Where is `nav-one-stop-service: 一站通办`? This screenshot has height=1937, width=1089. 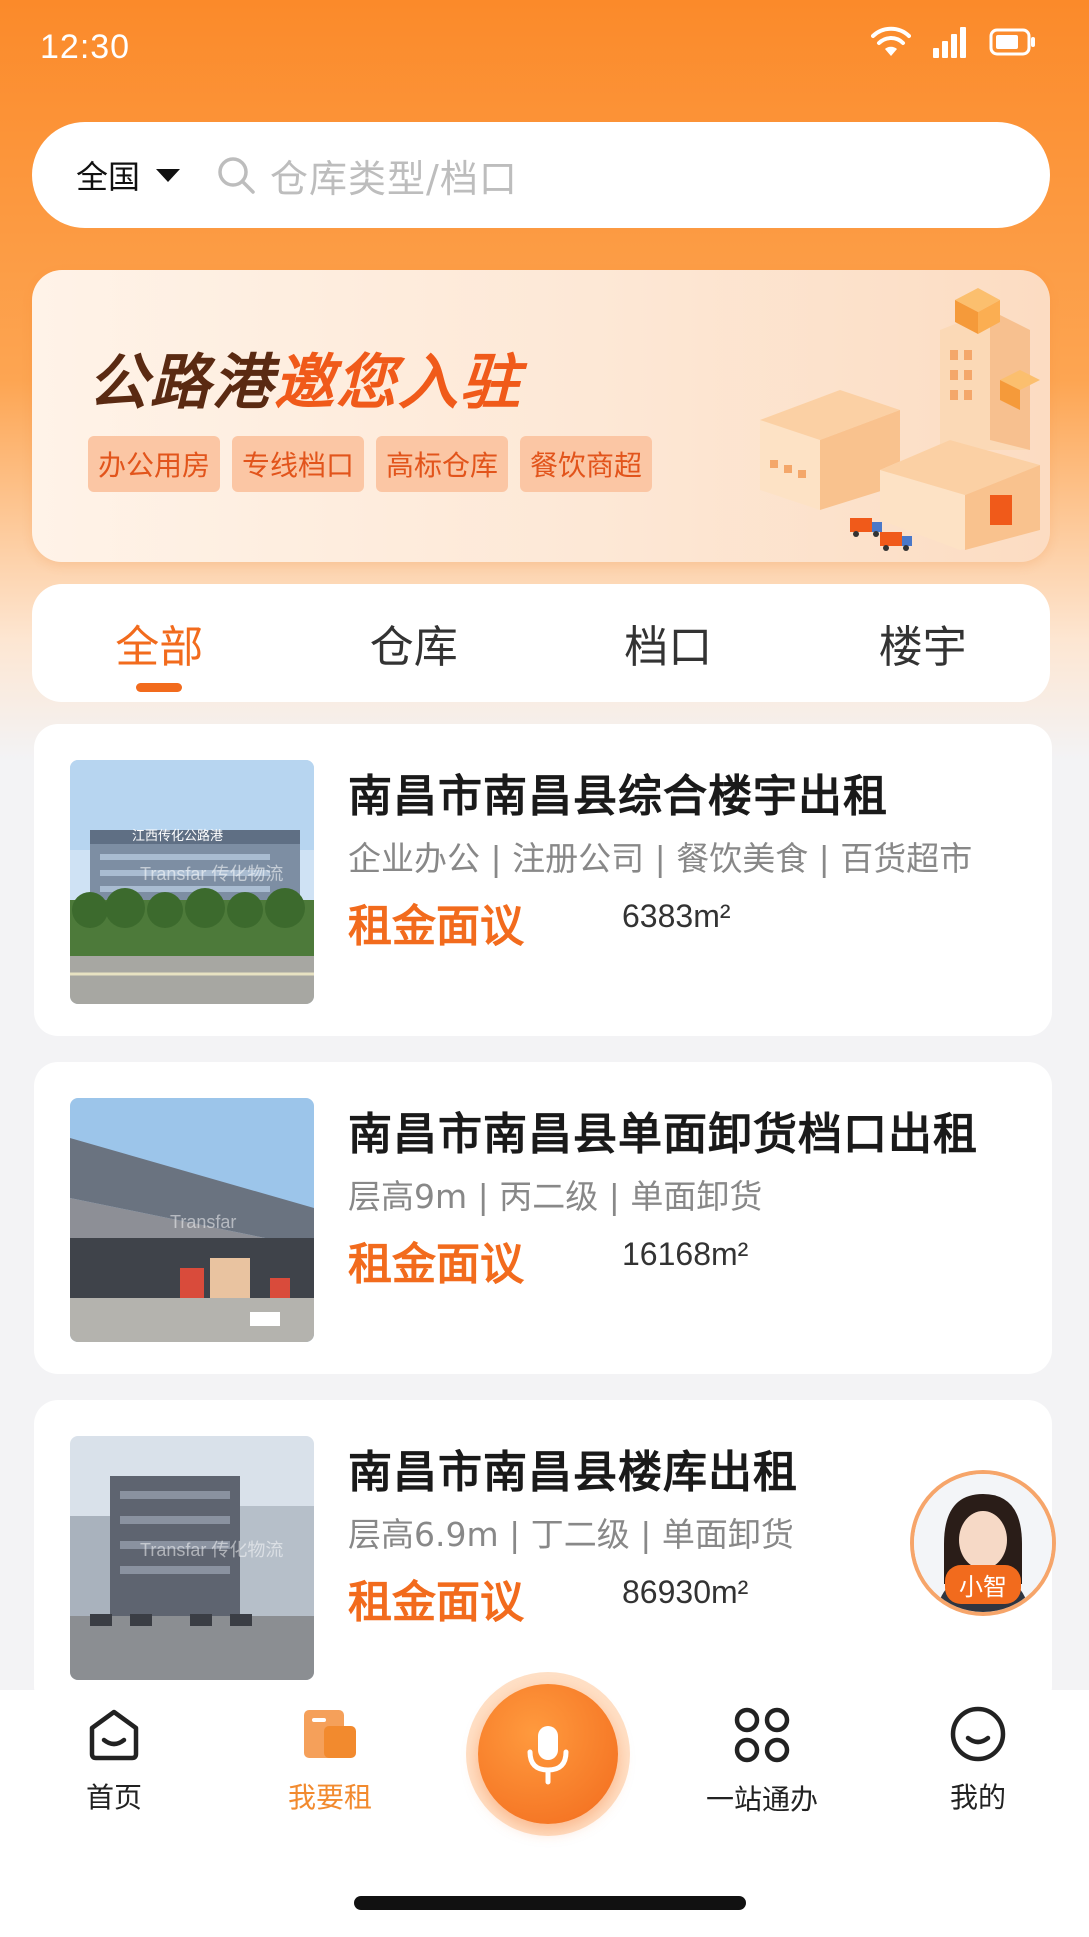 nav-one-stop-service: 一站通办 is located at coordinates (762, 1761).